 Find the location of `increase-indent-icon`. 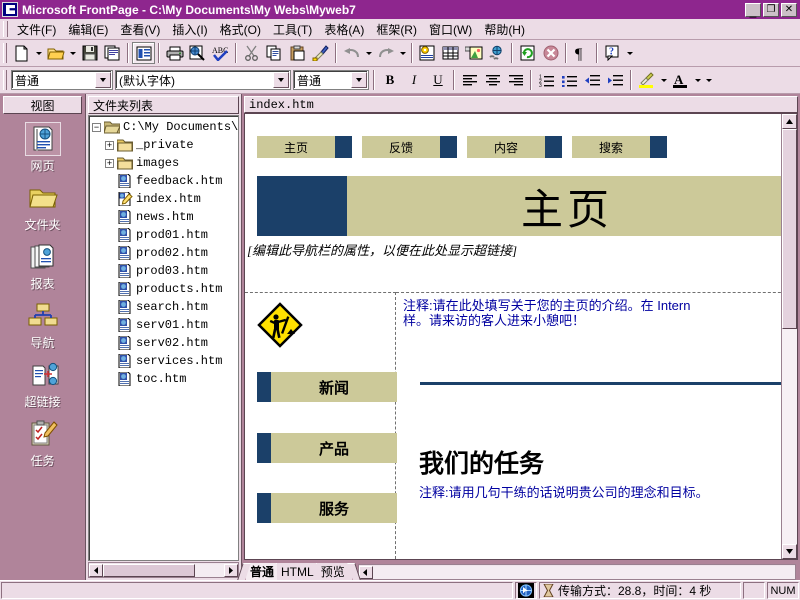

increase-indent-icon is located at coordinates (615, 80).